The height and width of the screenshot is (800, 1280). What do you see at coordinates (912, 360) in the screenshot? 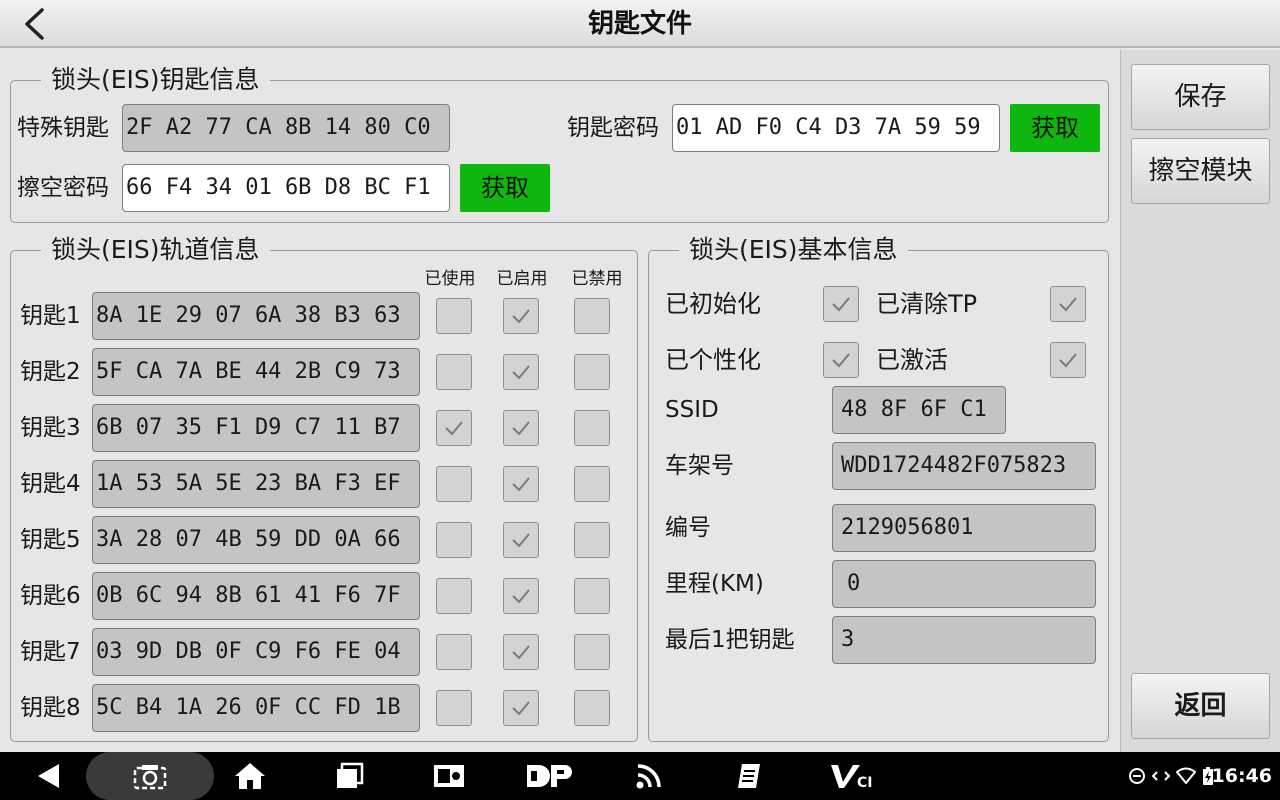
I see `activated-label: 已激活` at bounding box center [912, 360].